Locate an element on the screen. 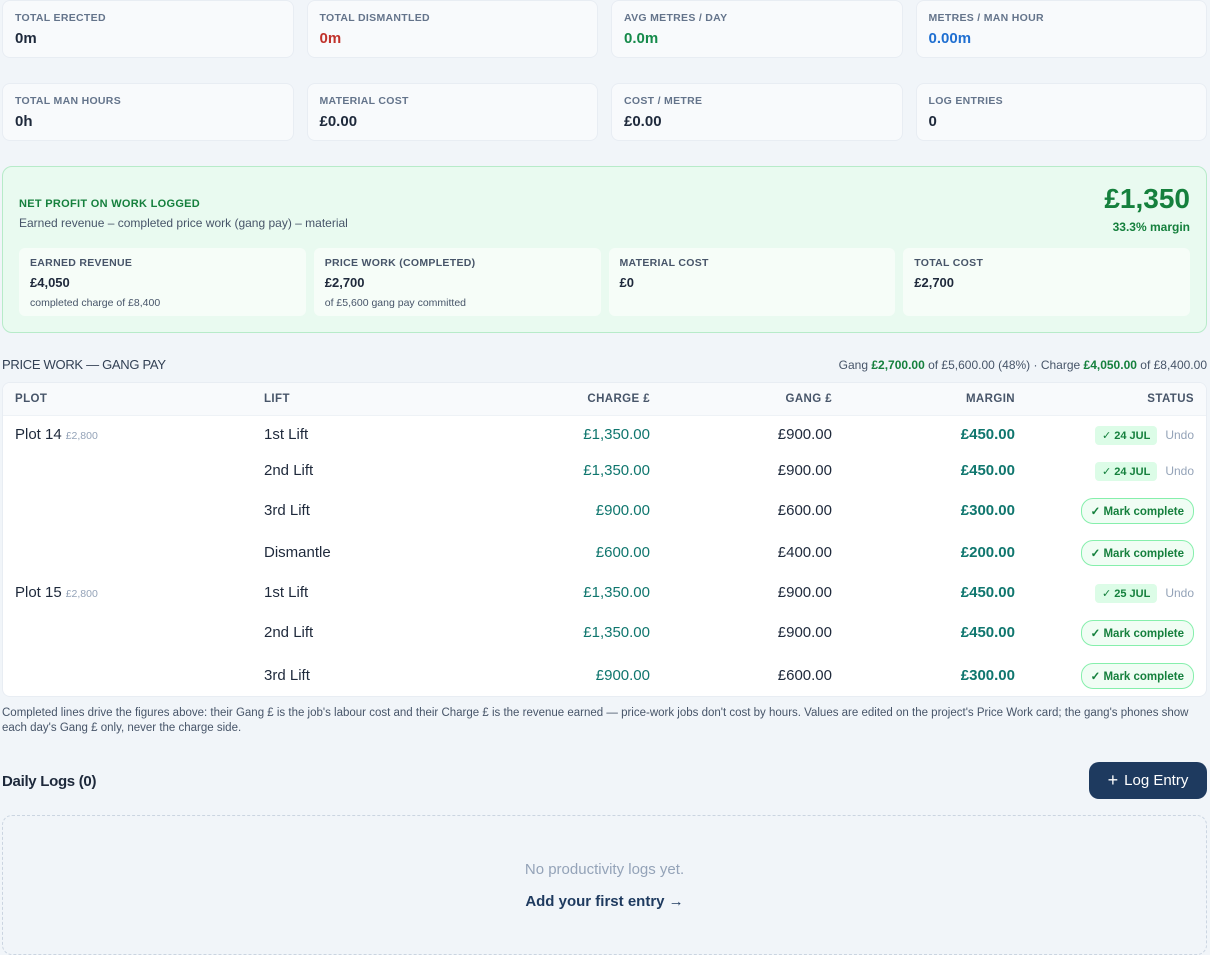  stat-card-log-entries: LOG ENTRIES 0 is located at coordinates (1061, 112).